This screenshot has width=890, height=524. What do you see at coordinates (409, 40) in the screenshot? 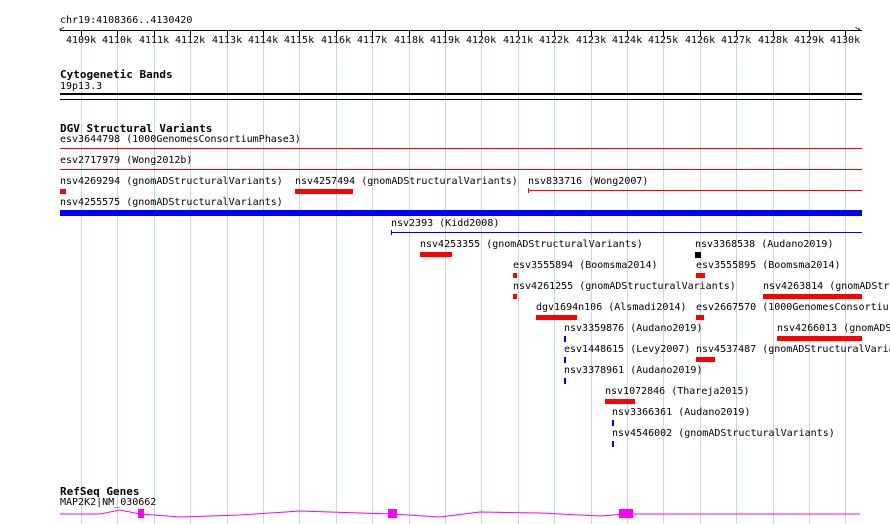
I see `ruler-tick-label: 4118k` at bounding box center [409, 40].